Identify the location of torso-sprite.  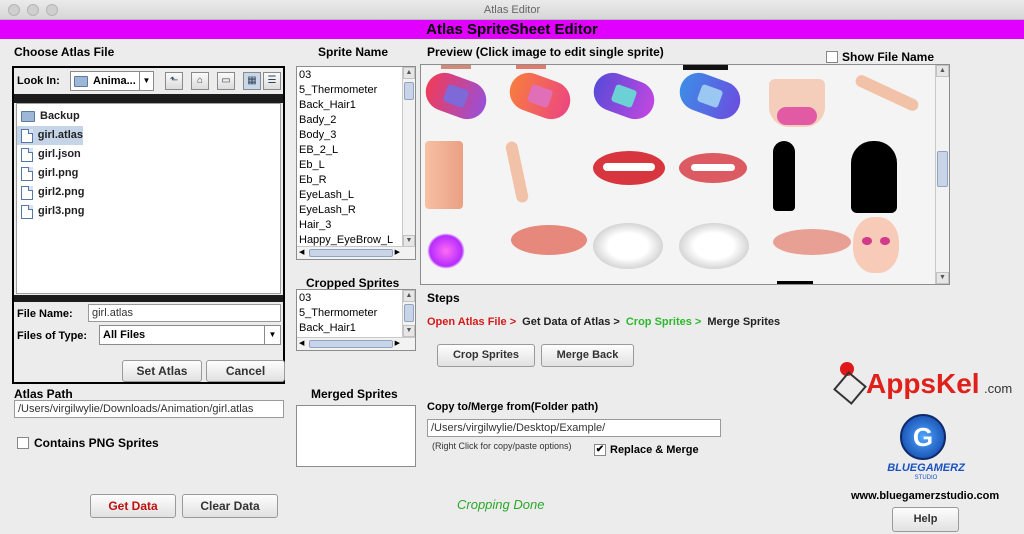
(797, 103).